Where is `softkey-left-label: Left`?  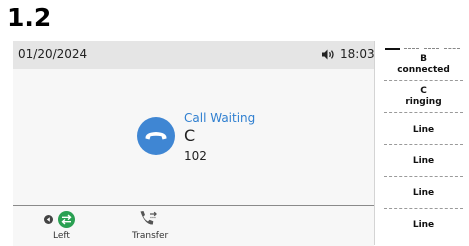
softkey-left-label: Left is located at coordinates (61, 236).